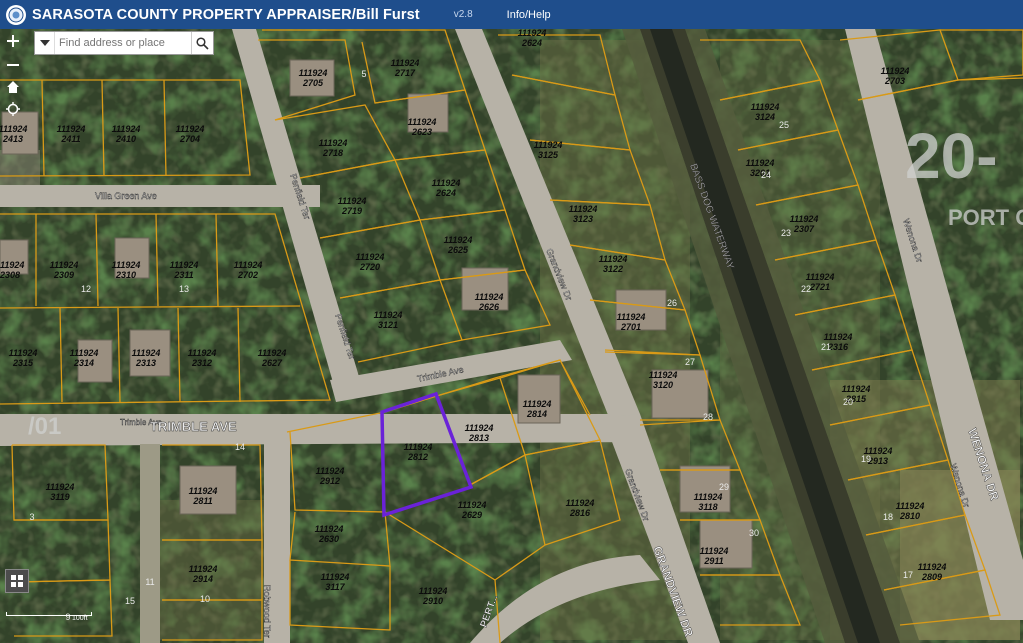  I want to click on scale-bar: 100ft, so click(49, 618).